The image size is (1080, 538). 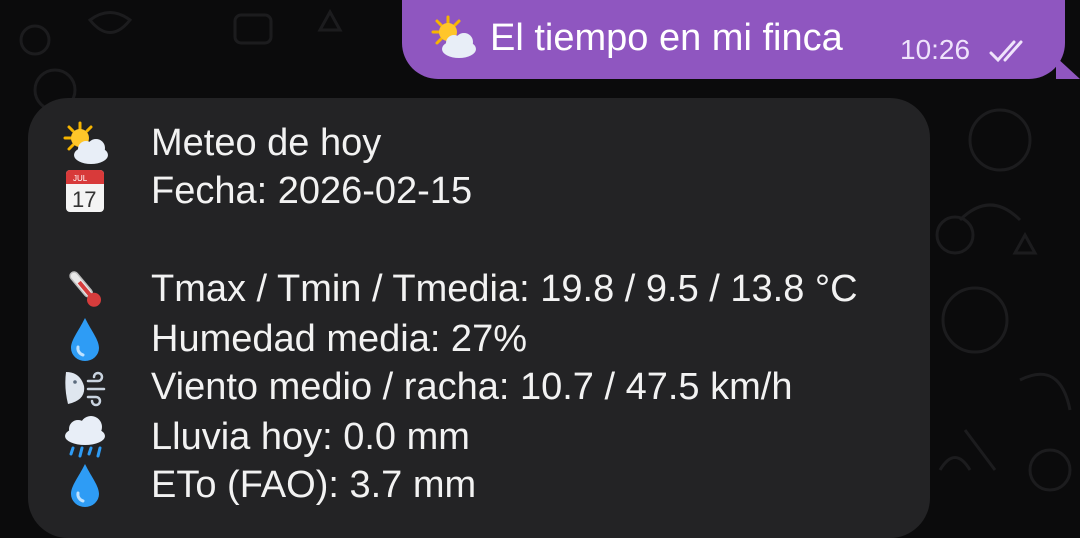 What do you see at coordinates (314, 485) in the screenshot?
I see `message-line-text: ETo (FAO): 3.7 mm` at bounding box center [314, 485].